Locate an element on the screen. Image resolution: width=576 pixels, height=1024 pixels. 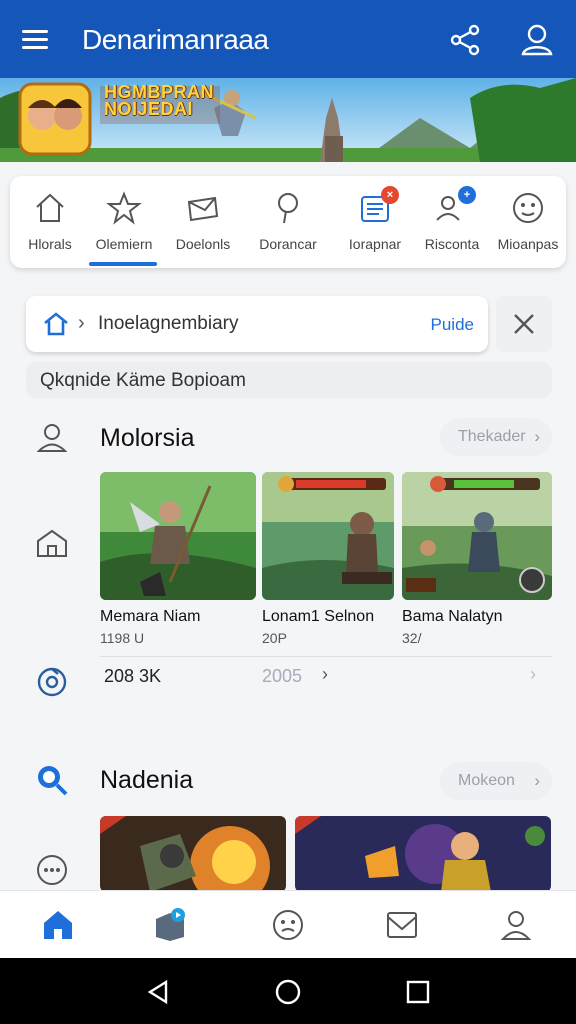
stat-primary: 208 3K is located at coordinates (133, 676).